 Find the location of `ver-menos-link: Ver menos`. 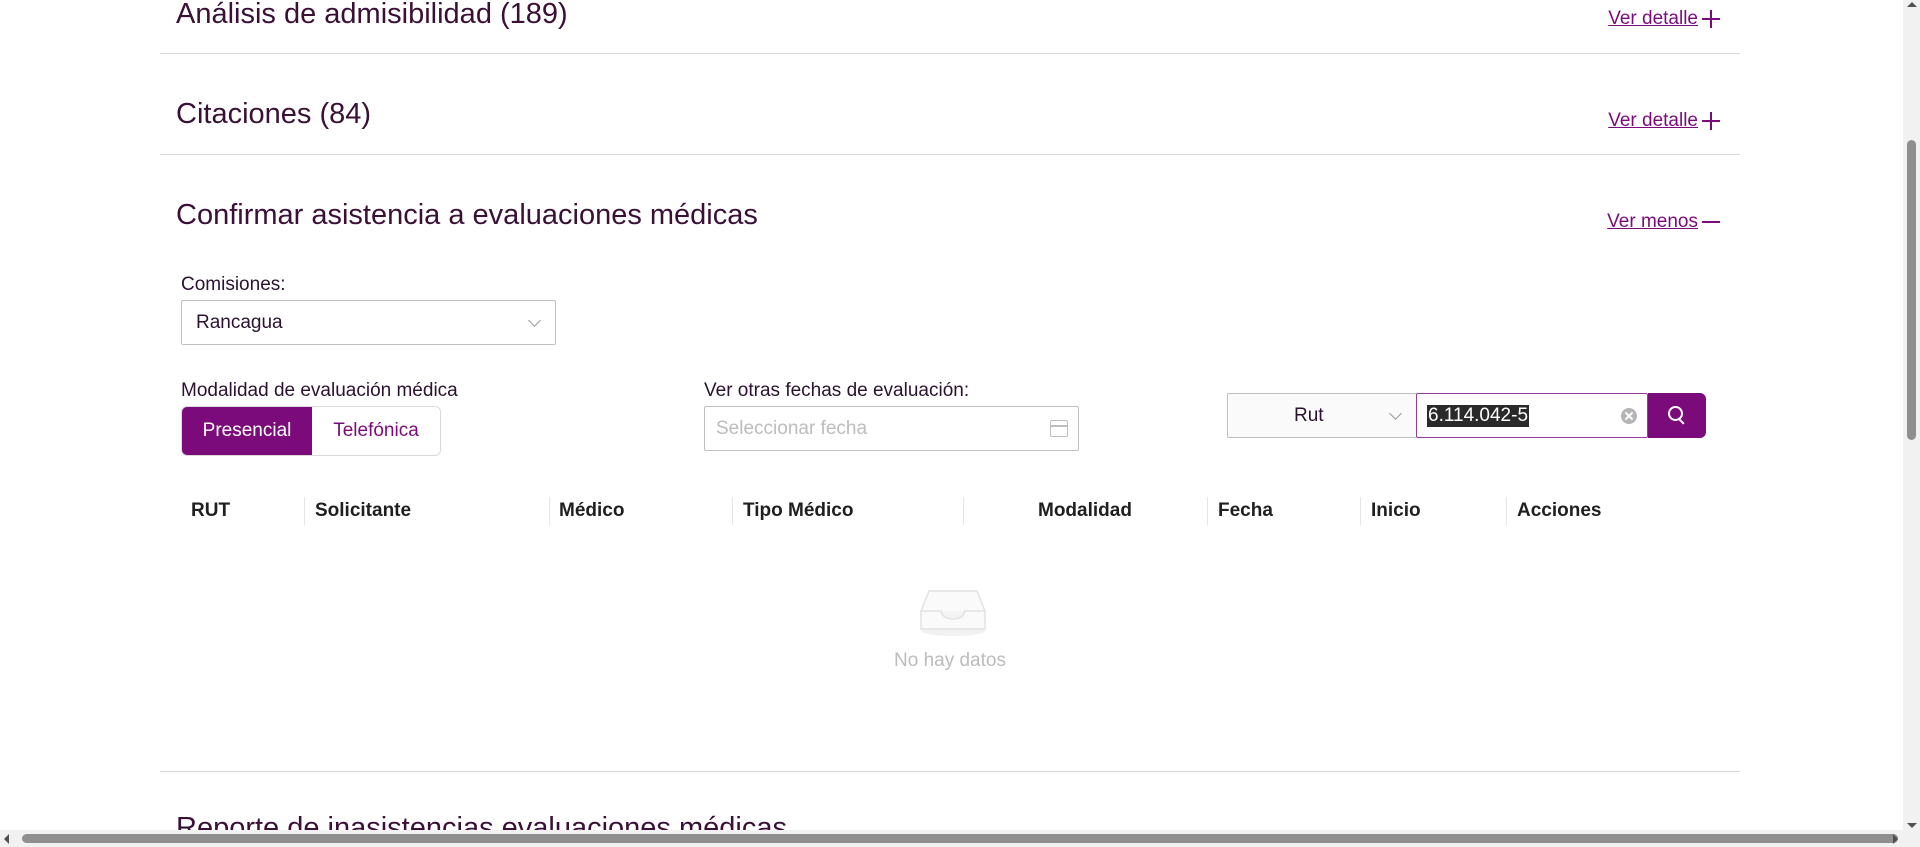

ver-menos-link: Ver menos is located at coordinates (1663, 222).